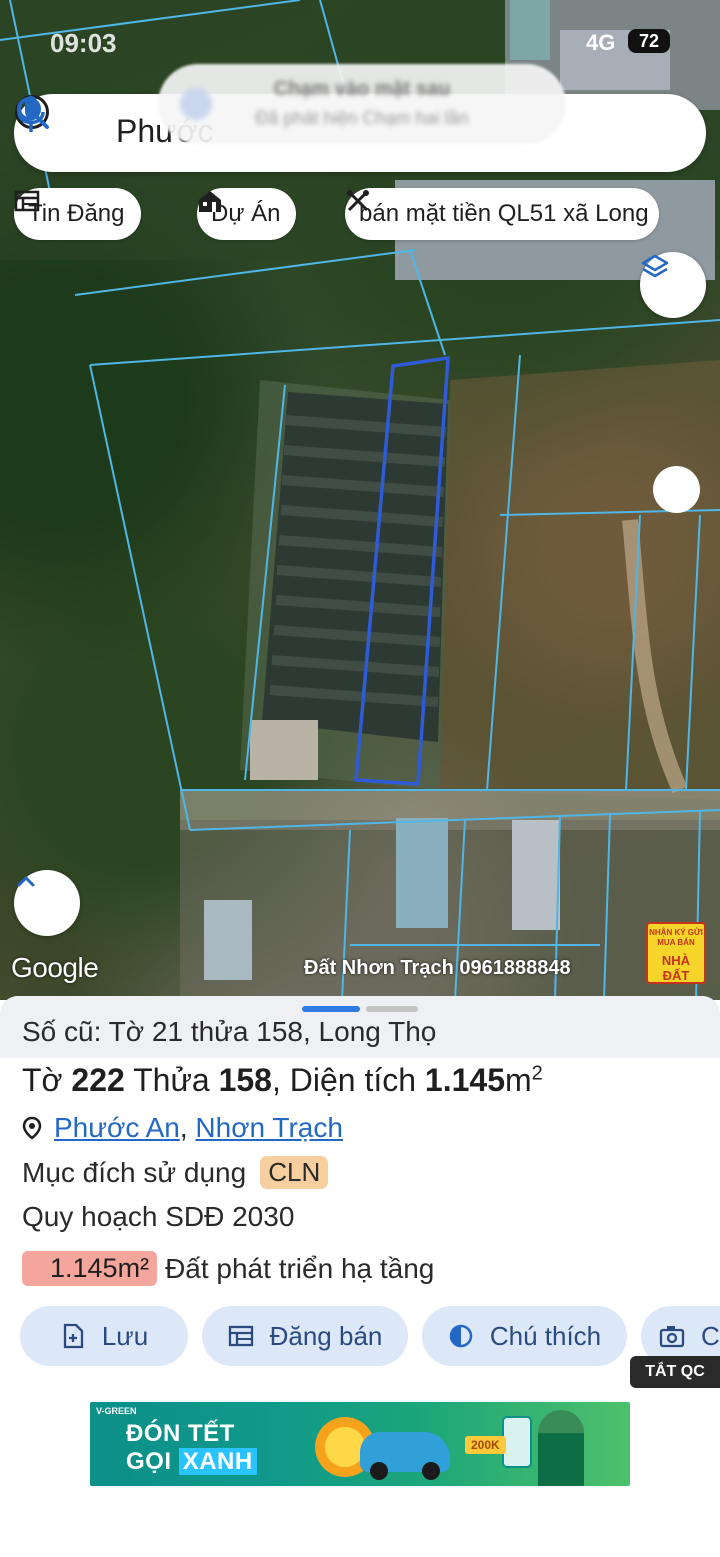 Image resolution: width=720 pixels, height=1557 pixels. I want to click on agency-badge: NHẬN KÝ GỬI MUA BÁN NHÀ ĐẤT, so click(676, 953).